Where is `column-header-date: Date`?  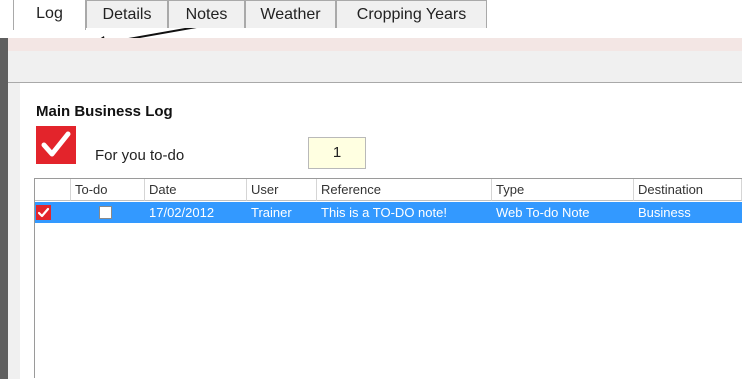
column-header-date: Date is located at coordinates (196, 190).